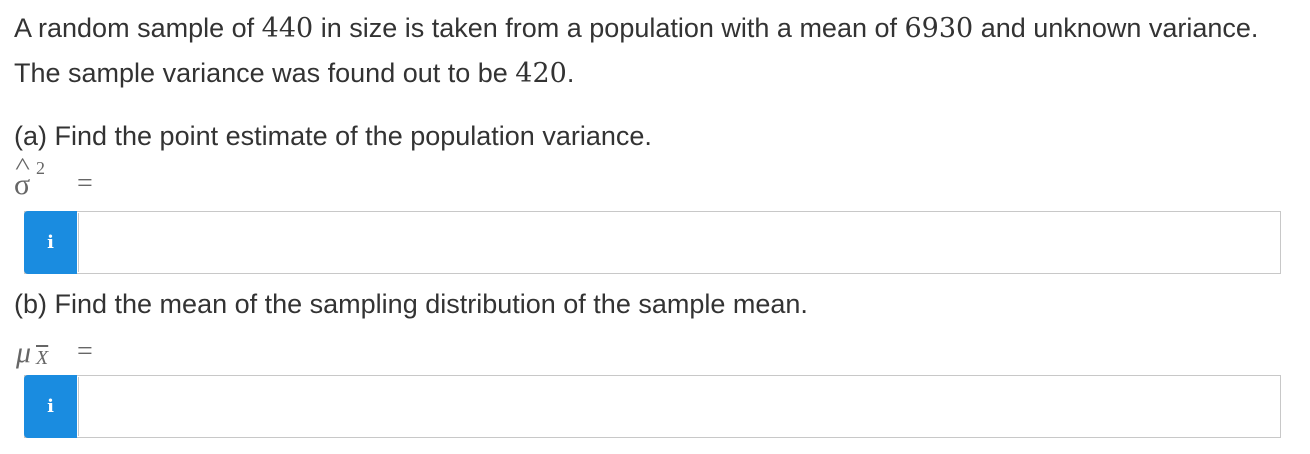 This screenshot has width=1310, height=454. I want to click on answer-input-a, so click(678, 242).